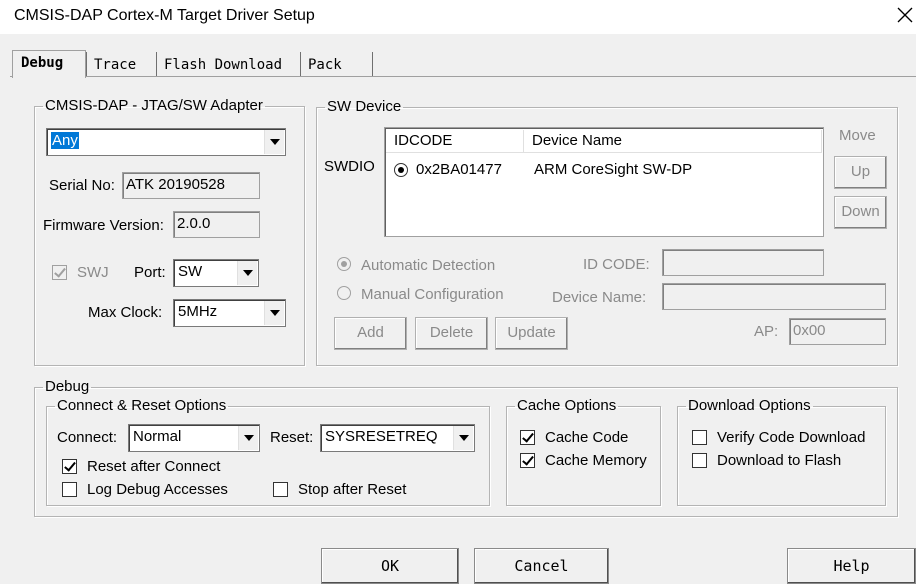 The width and height of the screenshot is (916, 584). I want to click on move-label: Move, so click(857, 135).